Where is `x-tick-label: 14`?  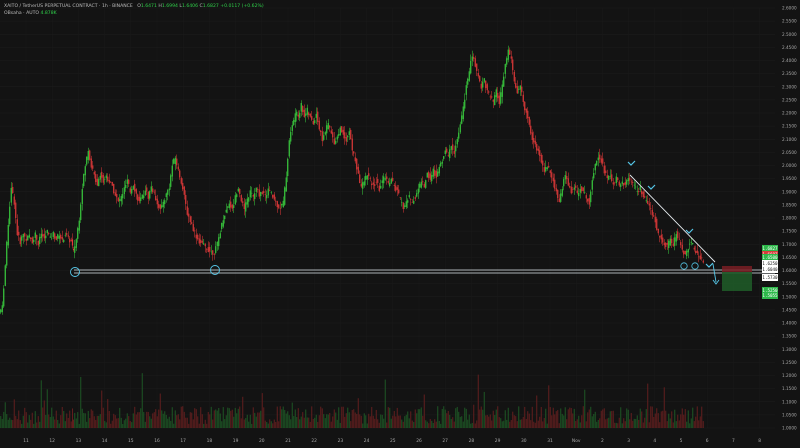 x-tick-label: 14 is located at coordinates (105, 441).